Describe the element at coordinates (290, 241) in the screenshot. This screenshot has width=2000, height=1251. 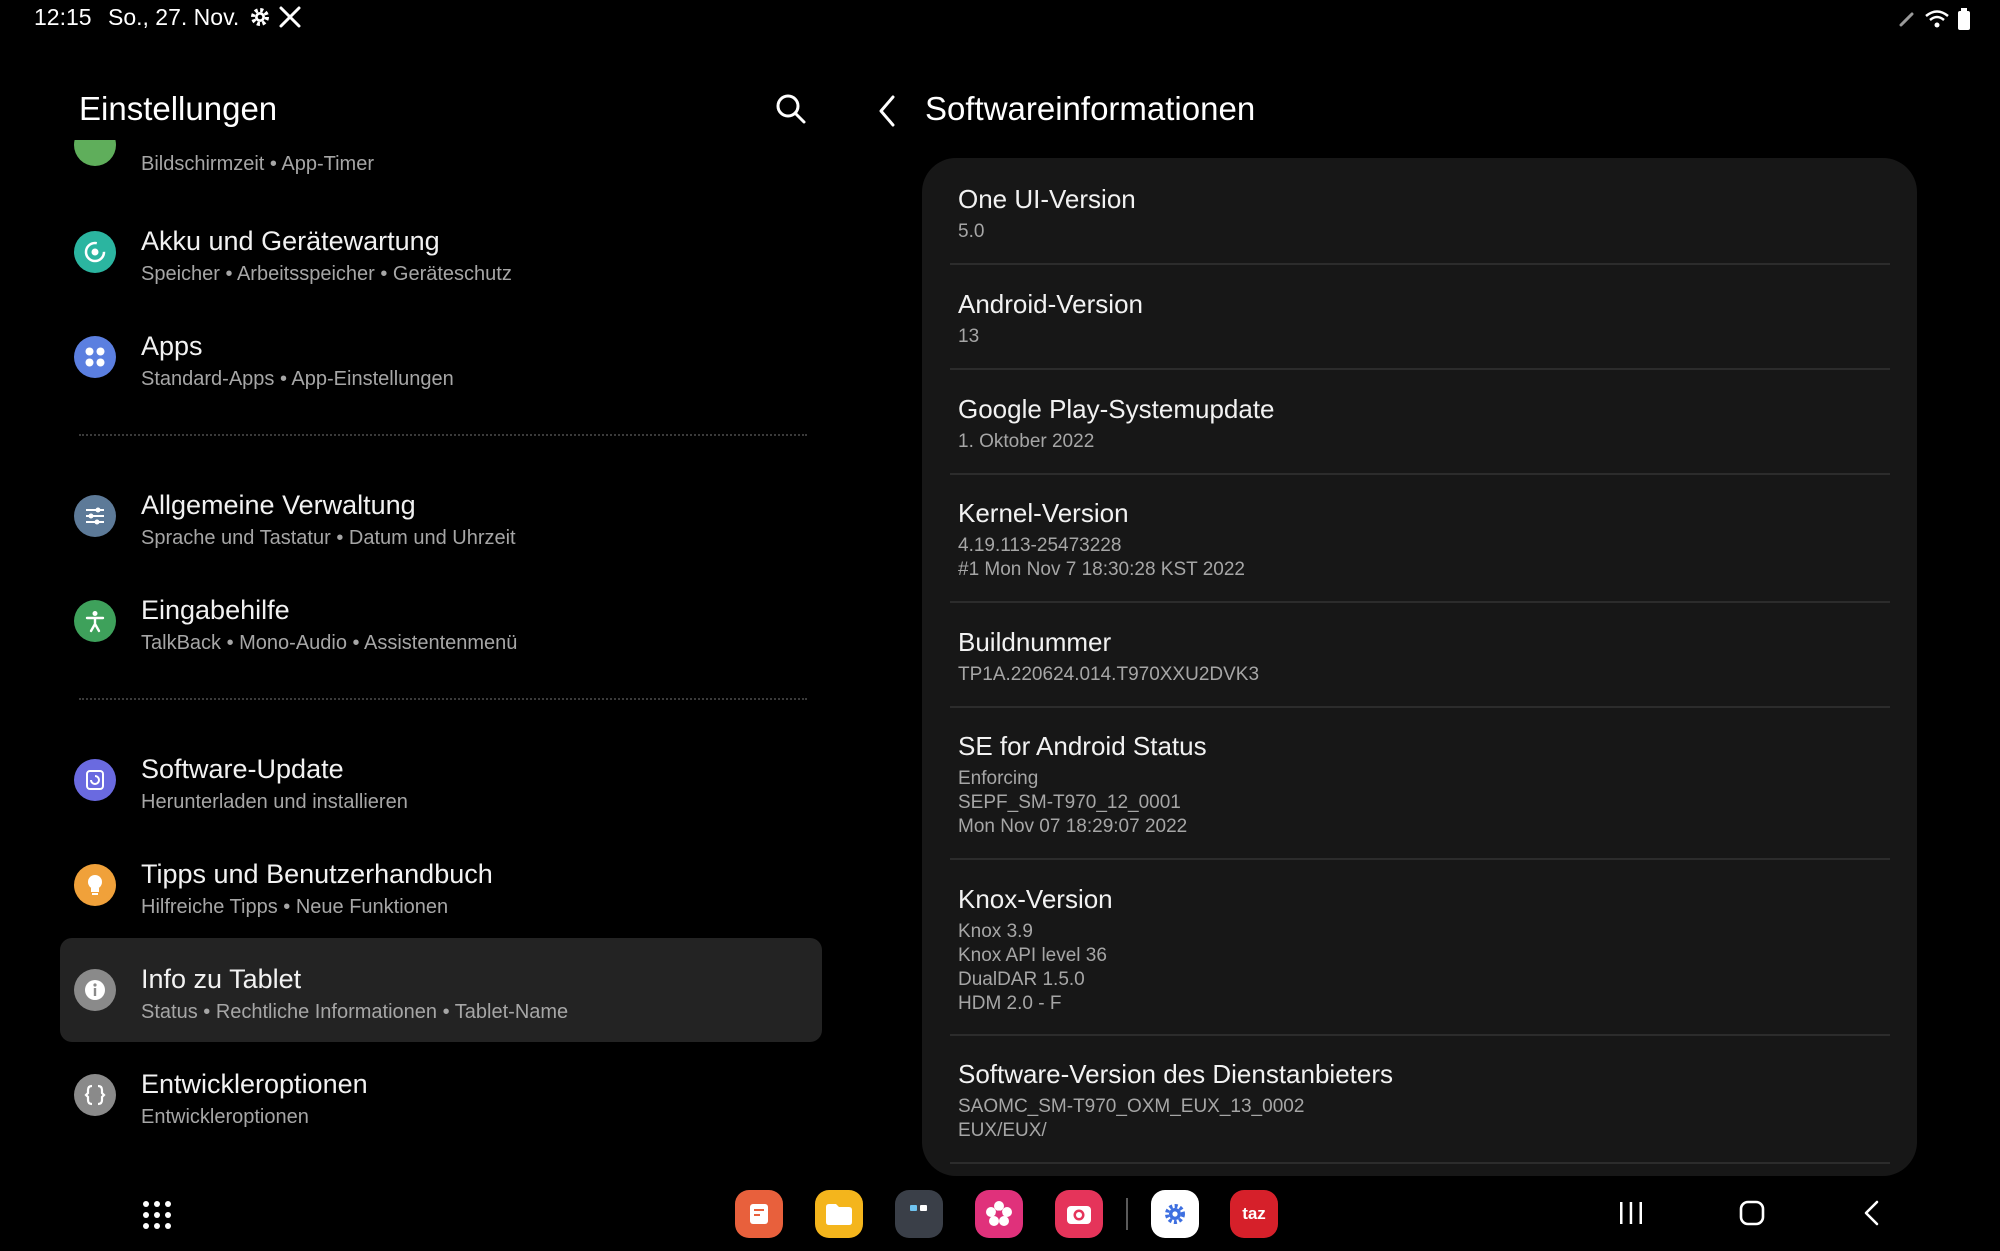
I see `settings-item-title: Akku und Gerätewartung` at that location.